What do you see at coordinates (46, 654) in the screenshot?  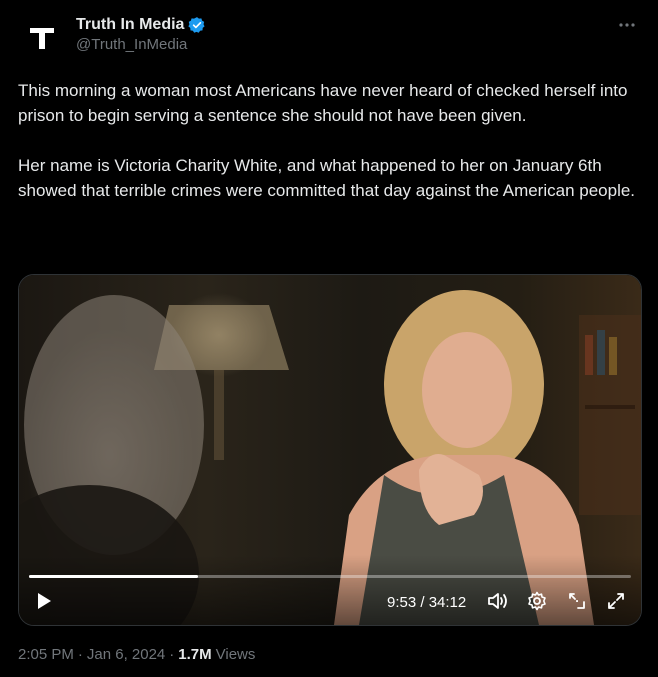 I see `tweet-time: 2:05 PM` at bounding box center [46, 654].